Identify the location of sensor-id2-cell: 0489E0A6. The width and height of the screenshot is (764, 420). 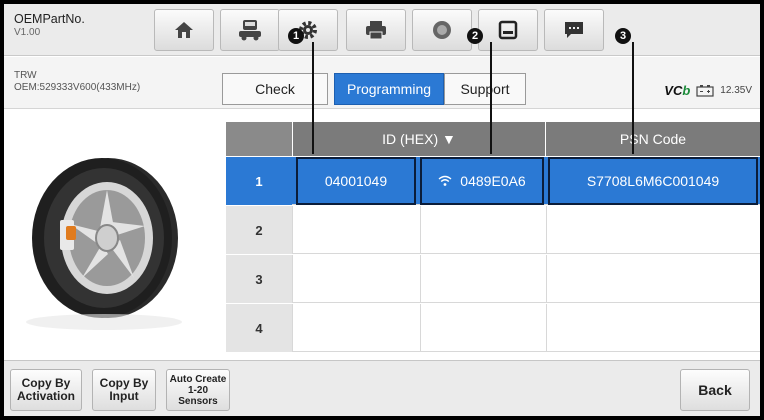
(482, 181).